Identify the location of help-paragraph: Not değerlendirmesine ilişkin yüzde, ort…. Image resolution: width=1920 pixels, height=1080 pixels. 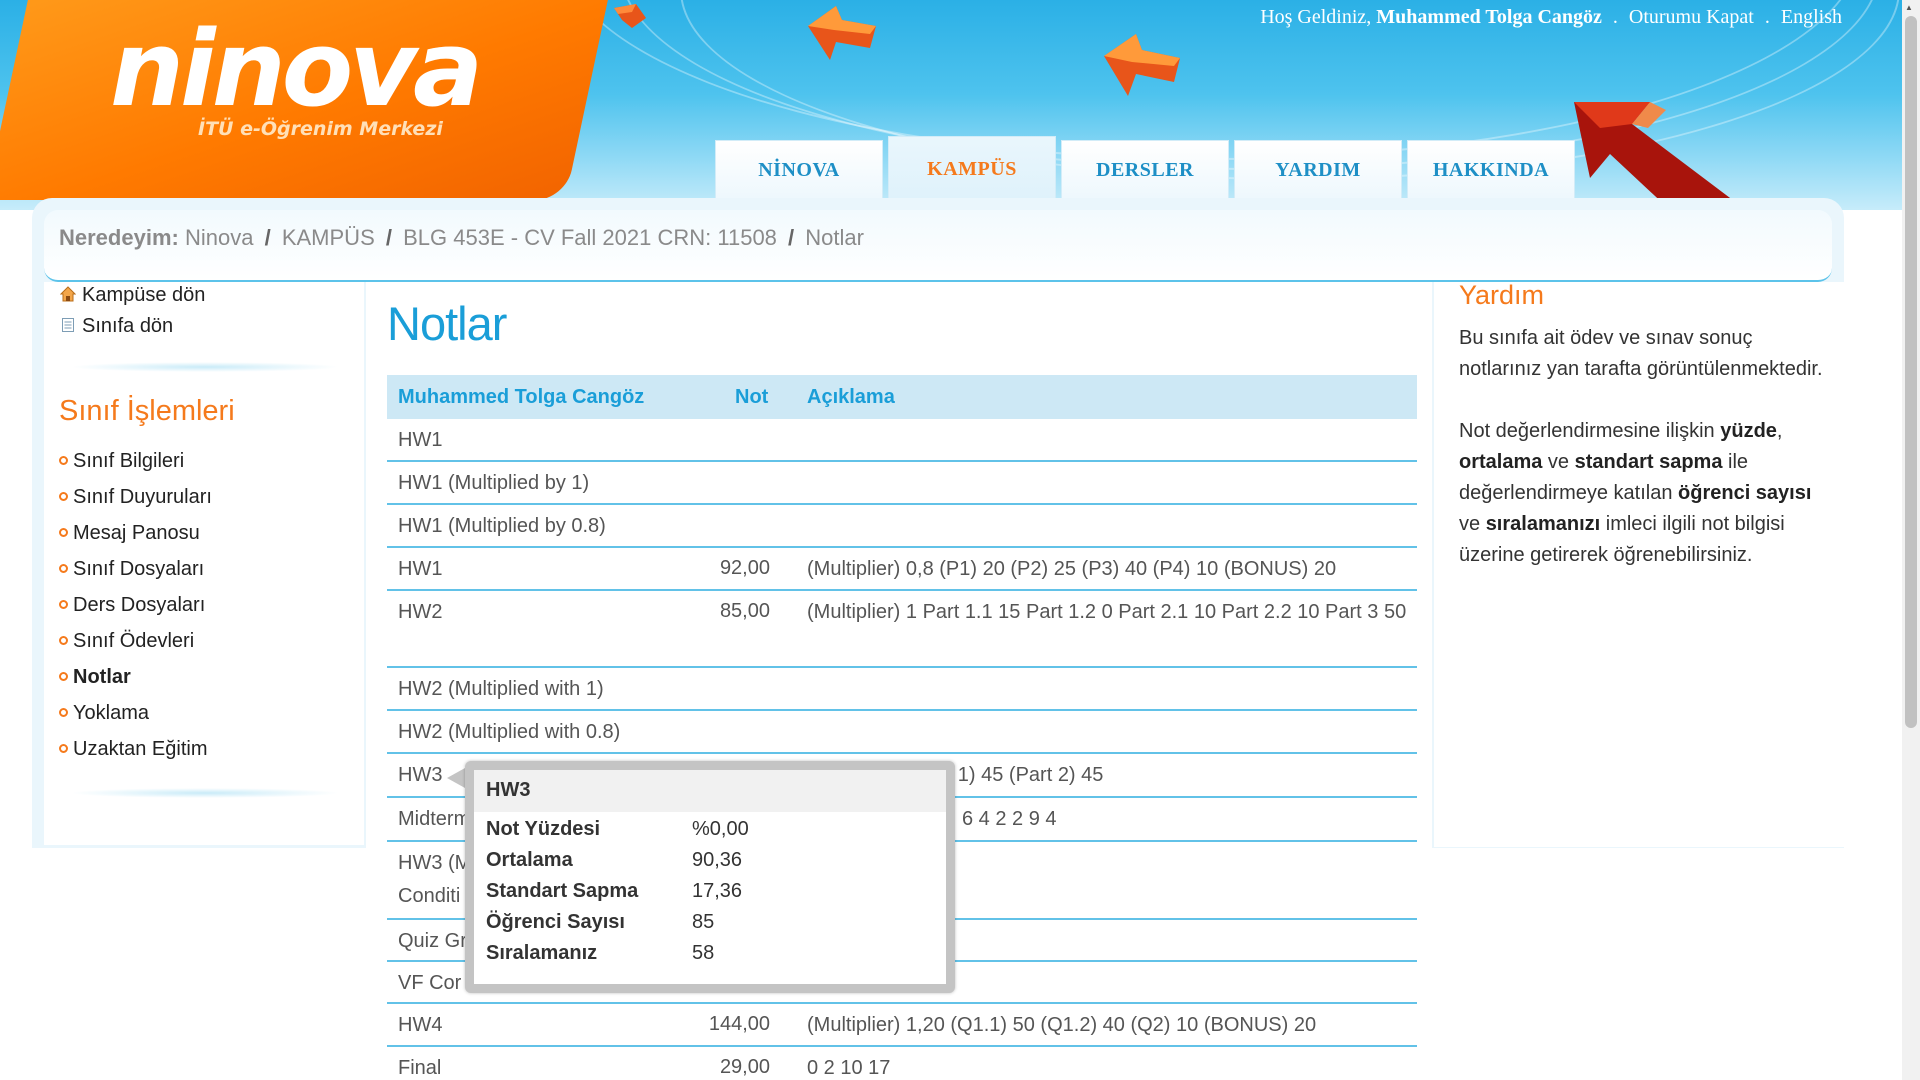
(1644, 493).